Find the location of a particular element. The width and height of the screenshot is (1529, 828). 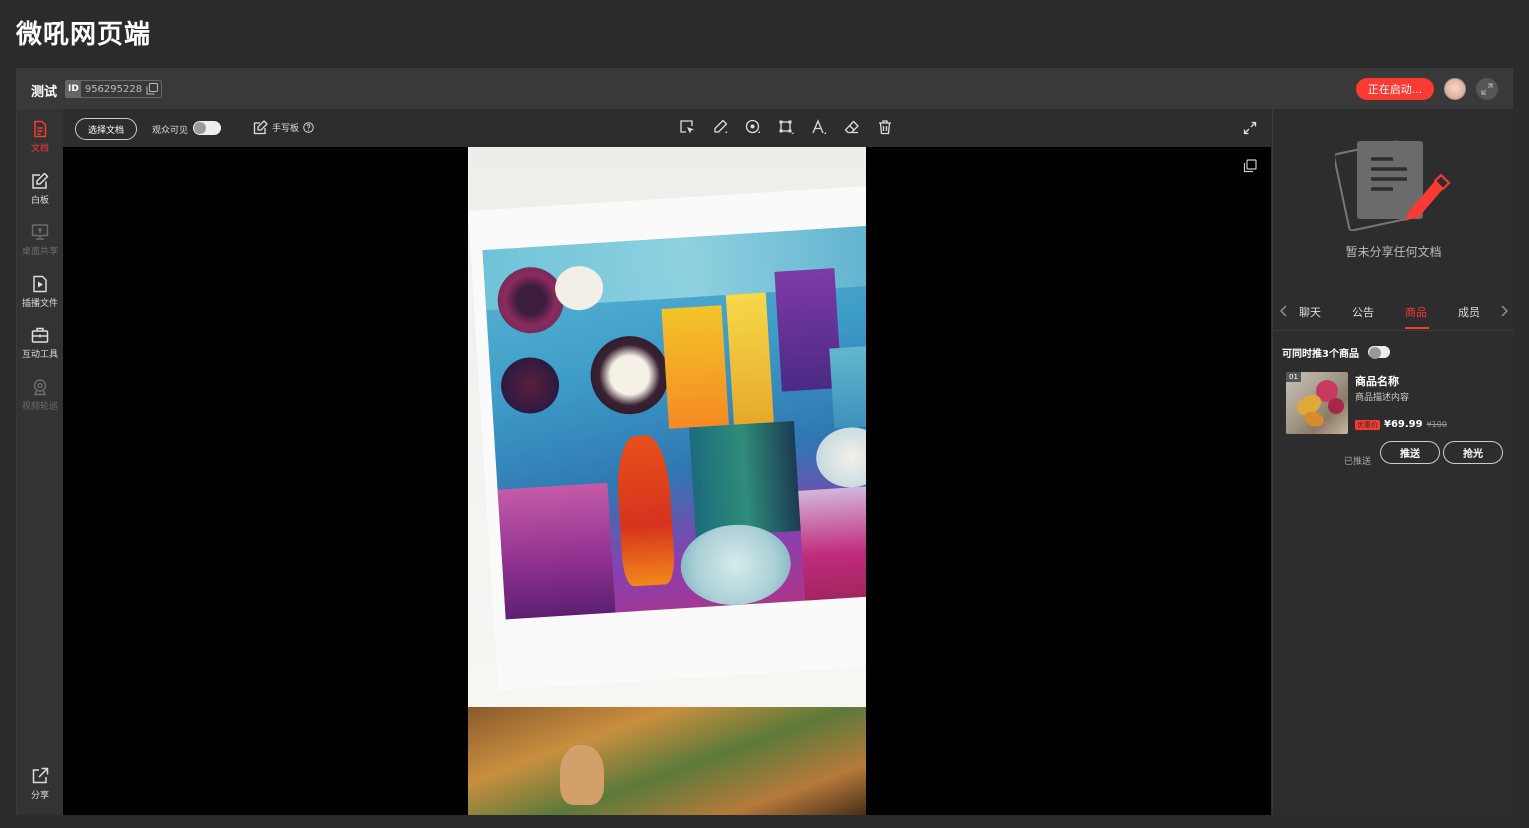

rect-select-icon is located at coordinates (786, 127).